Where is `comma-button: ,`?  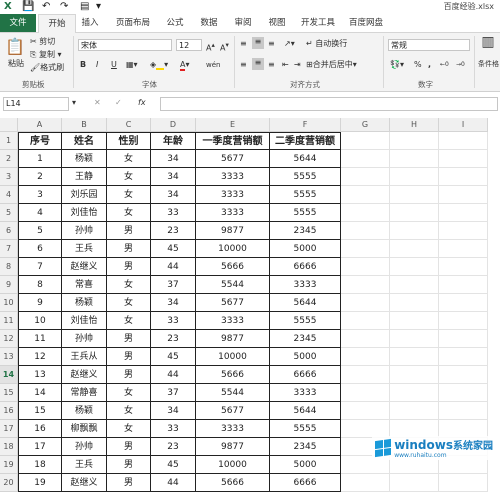 comma-button: , is located at coordinates (429, 65).